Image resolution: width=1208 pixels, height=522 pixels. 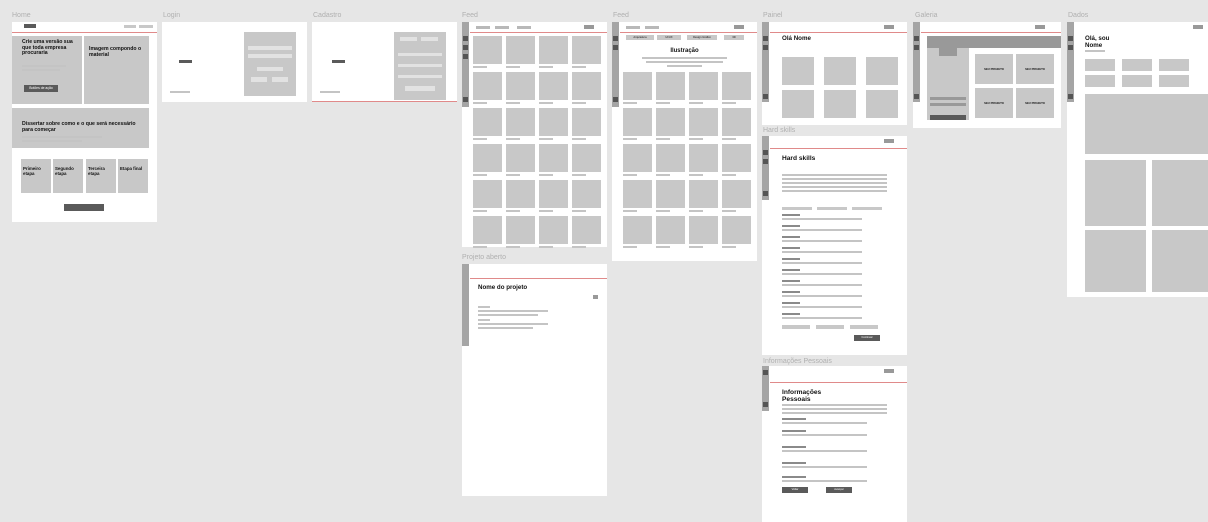 I want to click on hard-continue-button: Continuar, so click(x=867, y=338).